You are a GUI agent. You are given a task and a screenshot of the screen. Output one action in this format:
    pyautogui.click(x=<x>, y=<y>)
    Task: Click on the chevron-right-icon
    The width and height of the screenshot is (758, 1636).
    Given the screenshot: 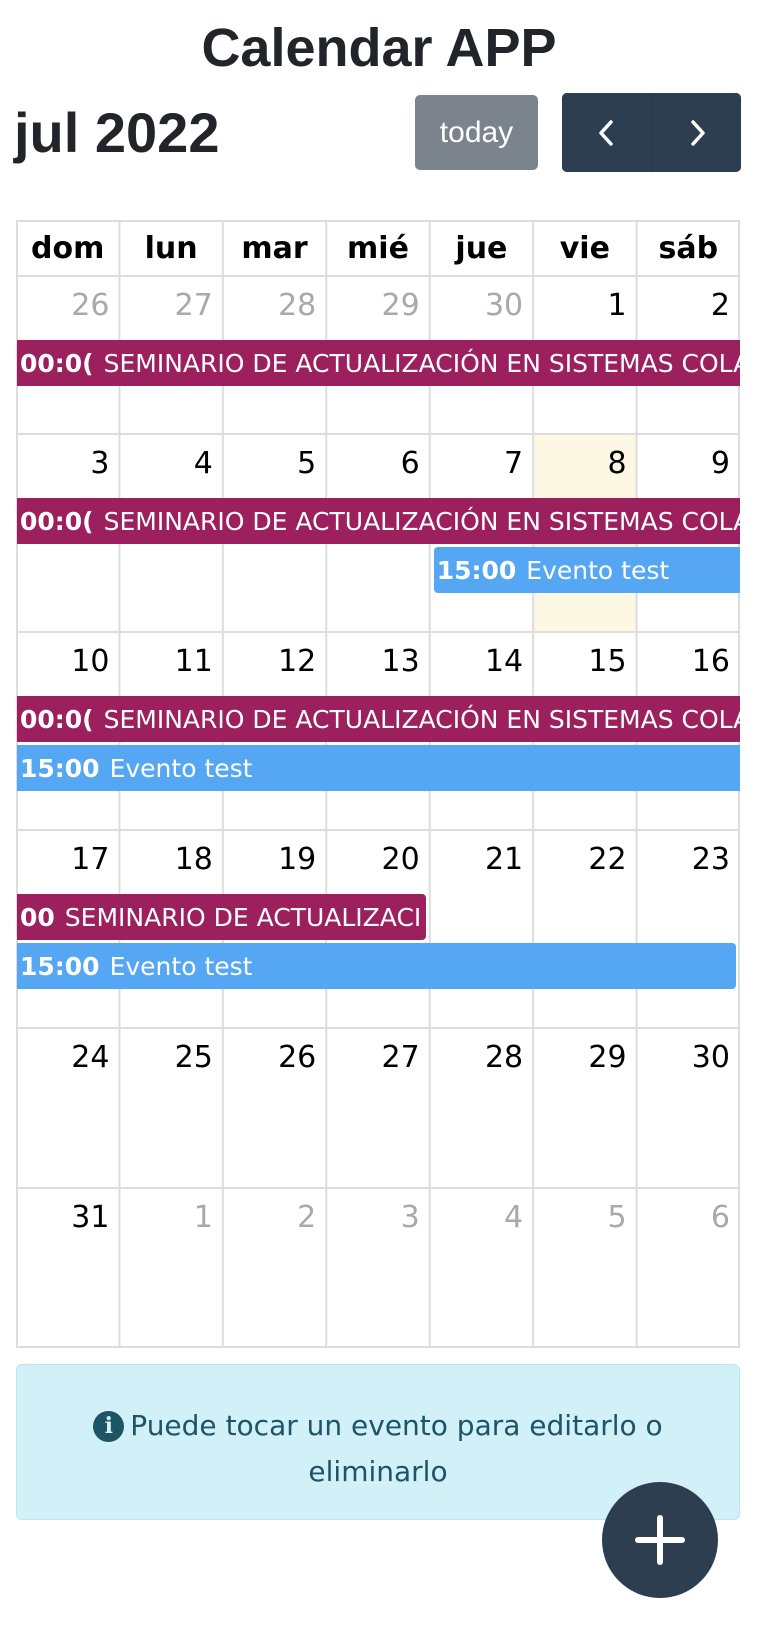 What is the action you would take?
    pyautogui.click(x=697, y=132)
    